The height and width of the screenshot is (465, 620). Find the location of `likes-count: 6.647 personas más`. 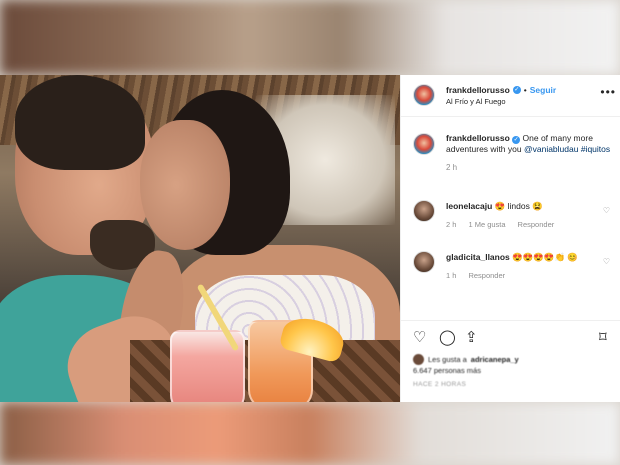

likes-count: 6.647 personas más is located at coordinates (447, 370).